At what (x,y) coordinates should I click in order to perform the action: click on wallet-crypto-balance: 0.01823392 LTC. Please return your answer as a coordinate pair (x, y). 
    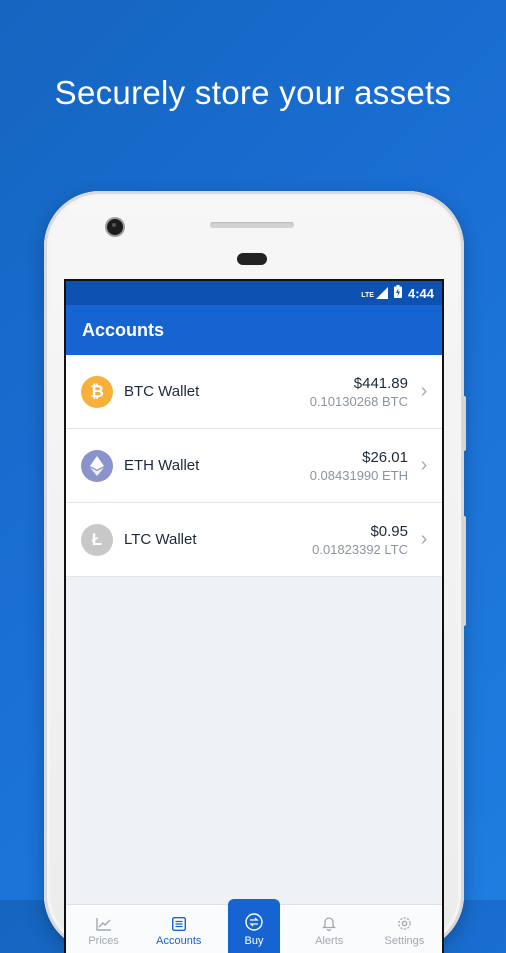
    Looking at the image, I should click on (360, 549).